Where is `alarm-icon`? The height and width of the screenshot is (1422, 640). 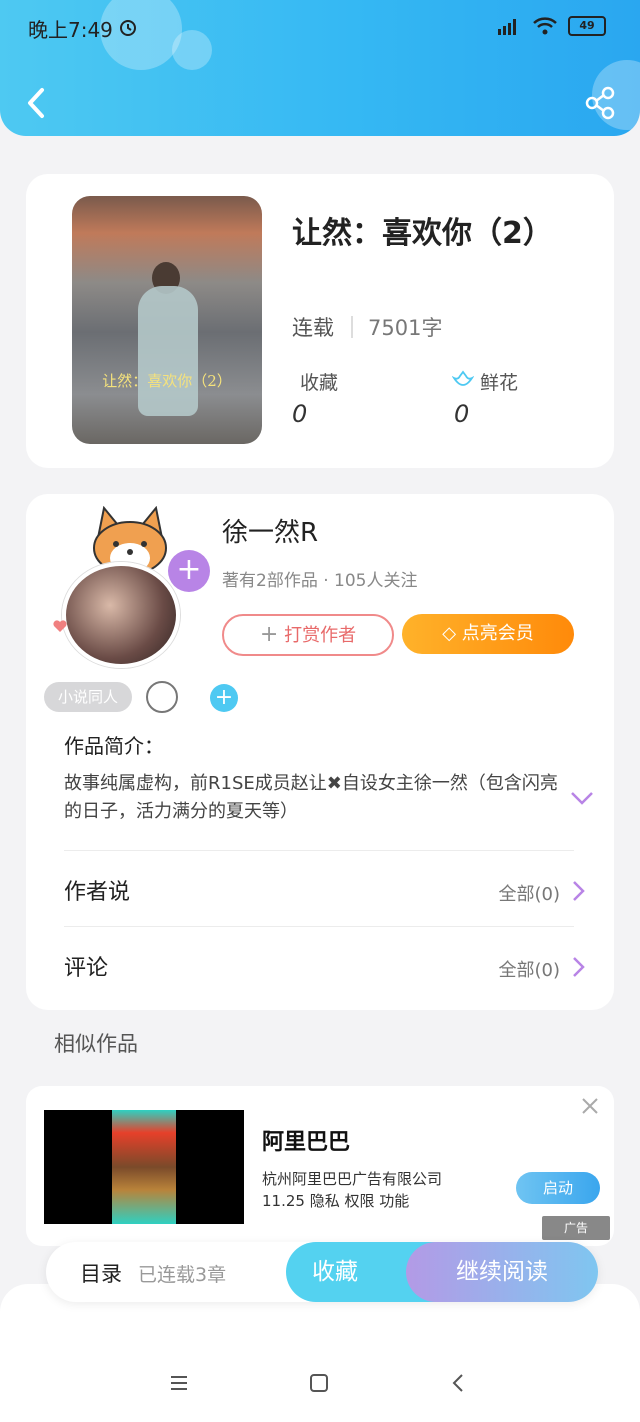 alarm-icon is located at coordinates (128, 28).